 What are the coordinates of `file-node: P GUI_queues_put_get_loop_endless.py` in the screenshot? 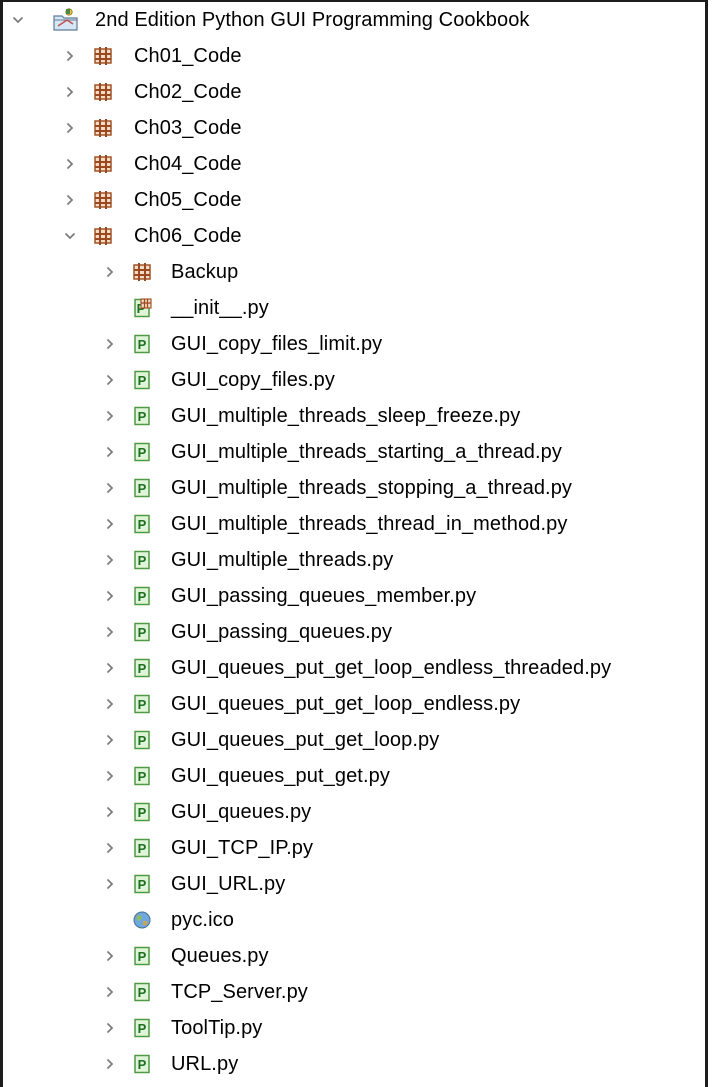 It's located at (354, 704).